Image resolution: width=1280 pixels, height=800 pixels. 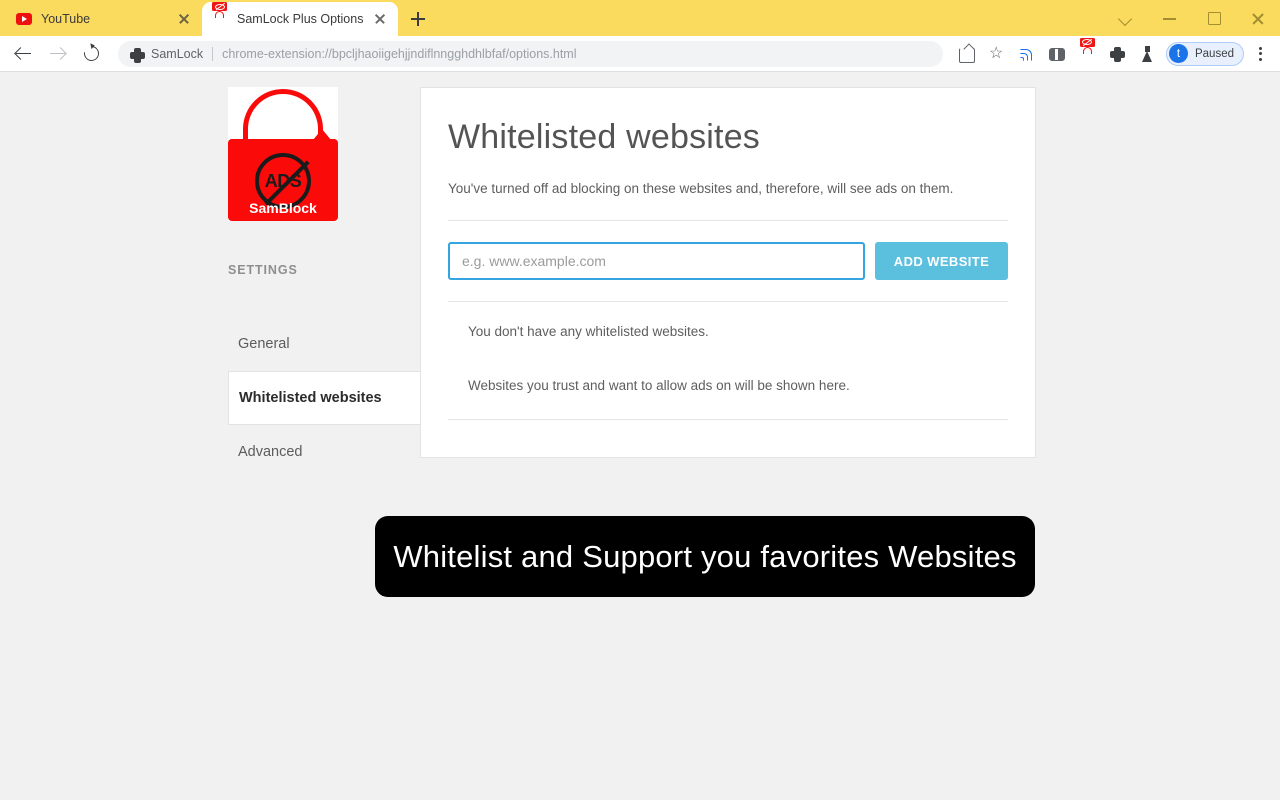 I want to click on sidebar-item-label: Advanced, so click(x=270, y=452).